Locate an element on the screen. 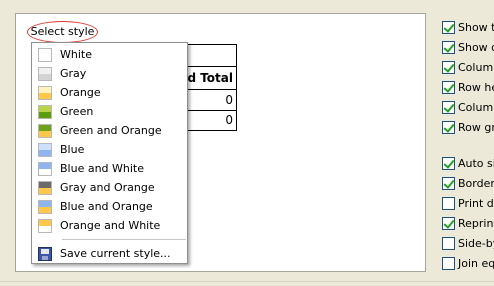  style-menu-item-label: Green and Orange is located at coordinates (111, 130).